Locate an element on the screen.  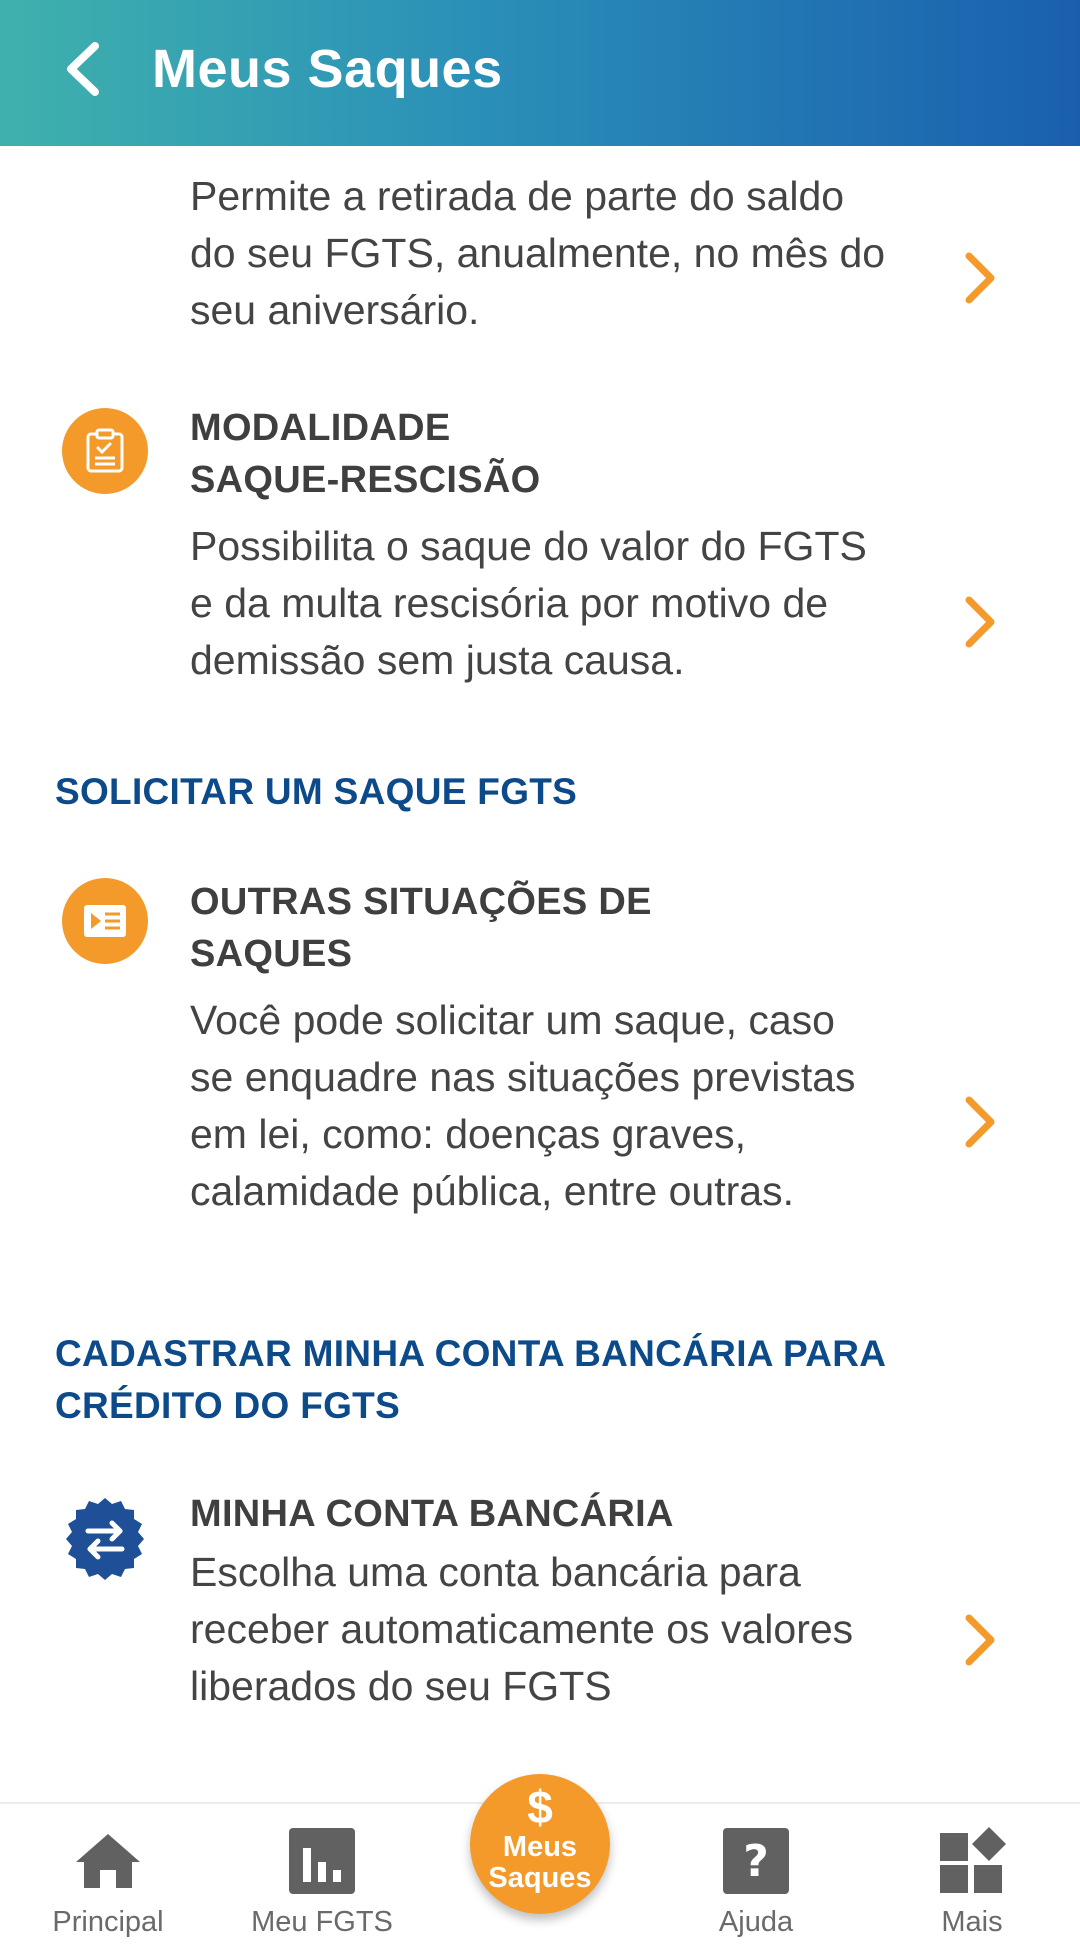
section-title-solicitar: SOLICITAR UM SAQUE FGTS is located at coordinates (316, 791).